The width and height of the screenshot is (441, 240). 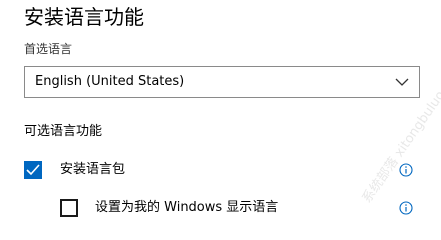 I want to click on checkmark-icon, so click(x=33, y=170).